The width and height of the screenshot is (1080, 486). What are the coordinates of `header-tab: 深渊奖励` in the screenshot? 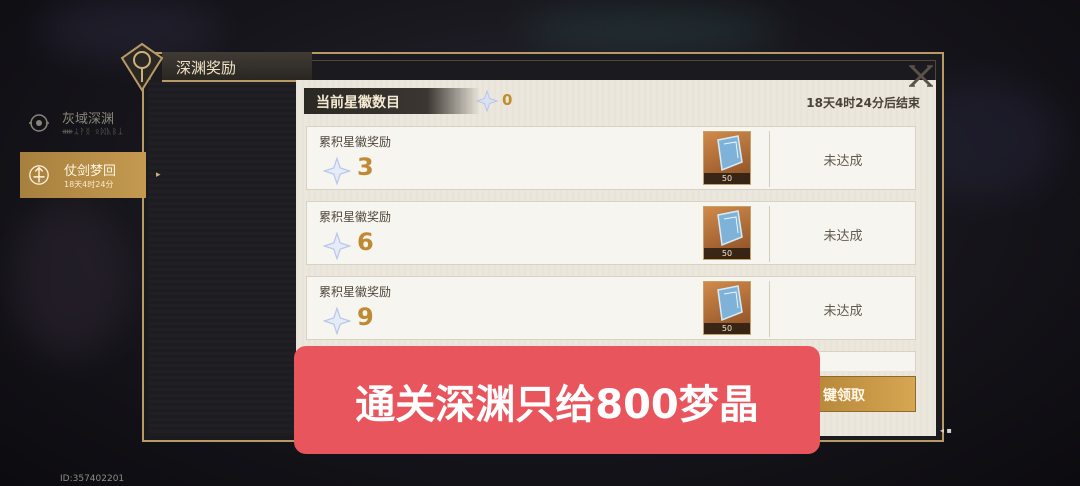 It's located at (237, 67).